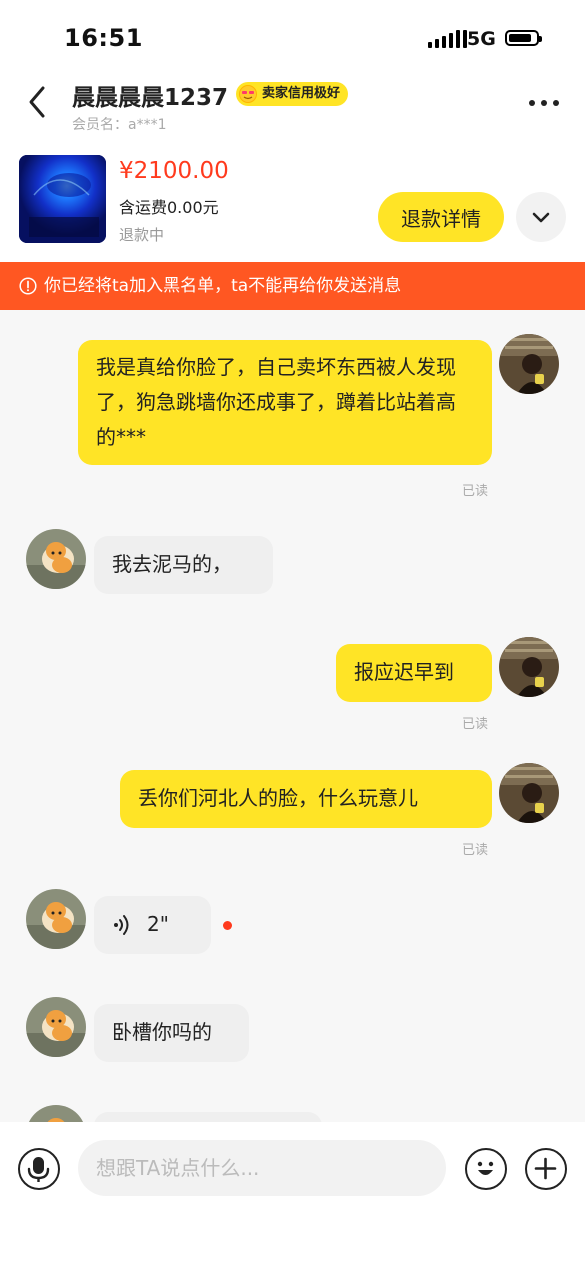  I want to click on order-price: ¥2100.00, so click(174, 171).